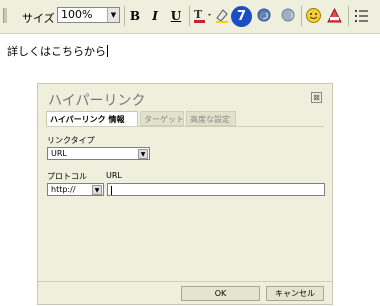  What do you see at coordinates (155, 16) in the screenshot?
I see `italic-button: I` at bounding box center [155, 16].